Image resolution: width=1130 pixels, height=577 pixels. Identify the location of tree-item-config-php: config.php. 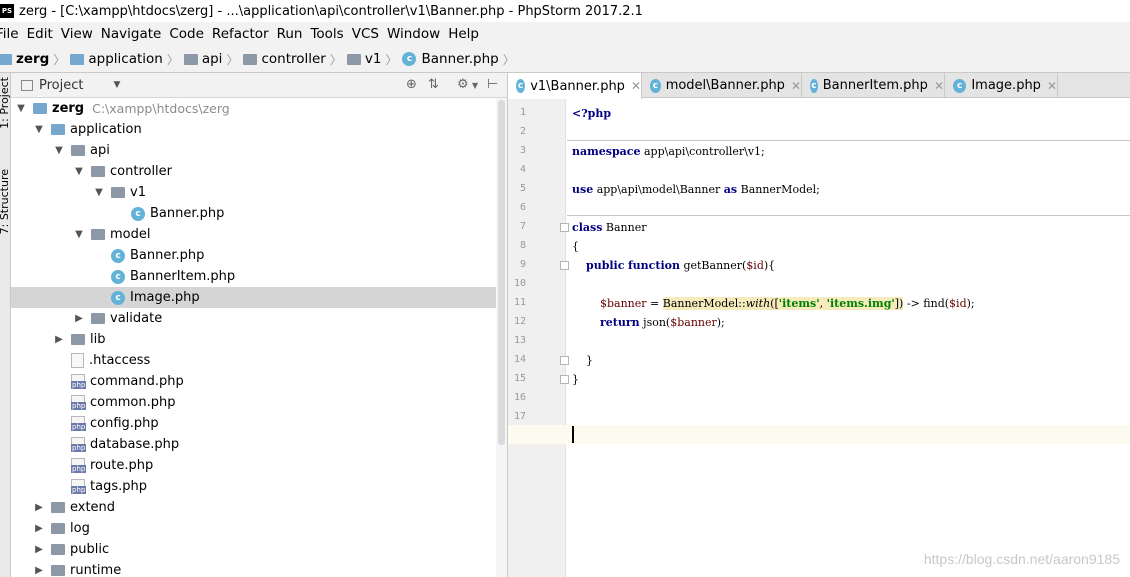
(253, 423).